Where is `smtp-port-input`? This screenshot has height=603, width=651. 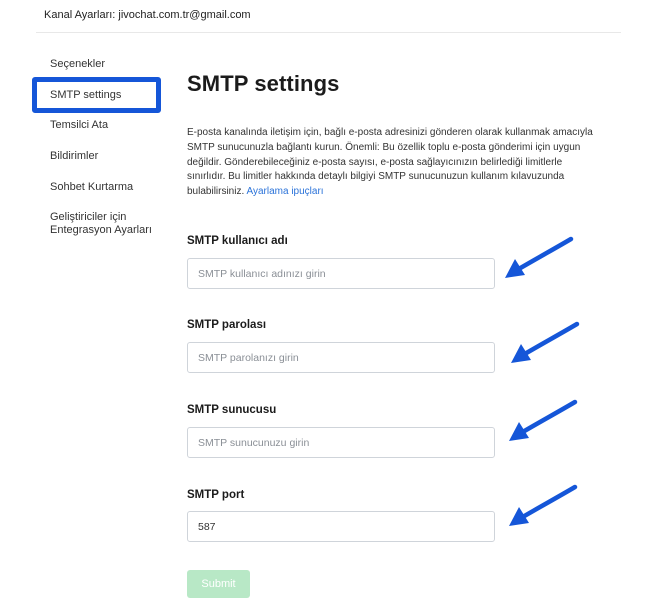 smtp-port-input is located at coordinates (341, 526).